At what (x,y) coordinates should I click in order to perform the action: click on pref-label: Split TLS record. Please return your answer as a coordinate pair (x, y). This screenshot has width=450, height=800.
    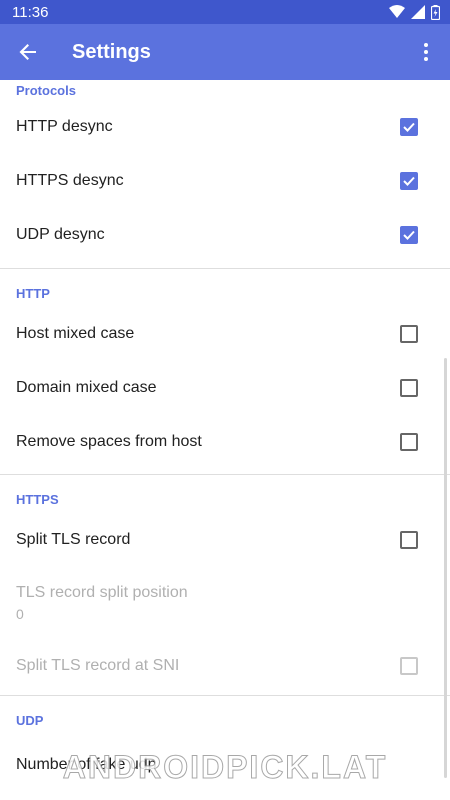
    Looking at the image, I should click on (73, 539).